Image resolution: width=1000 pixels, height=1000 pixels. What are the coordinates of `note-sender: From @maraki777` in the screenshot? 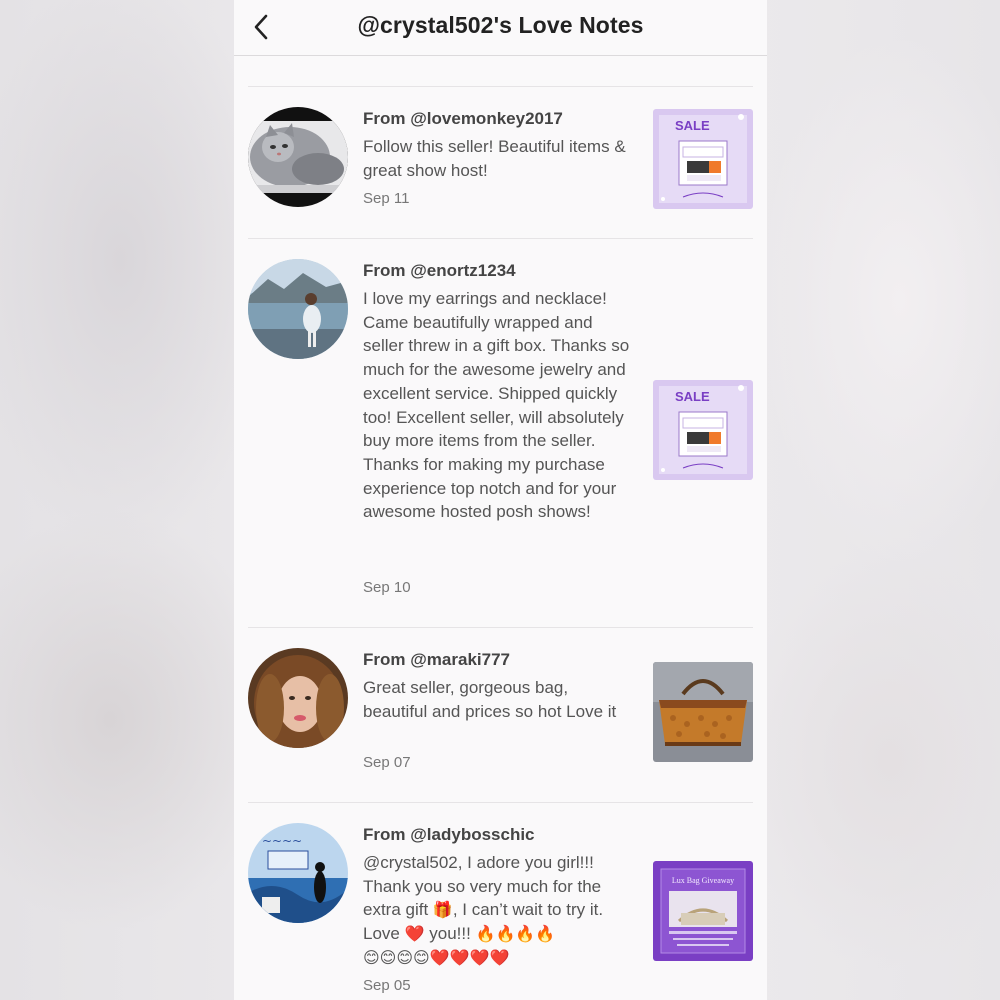 It's located at (436, 659).